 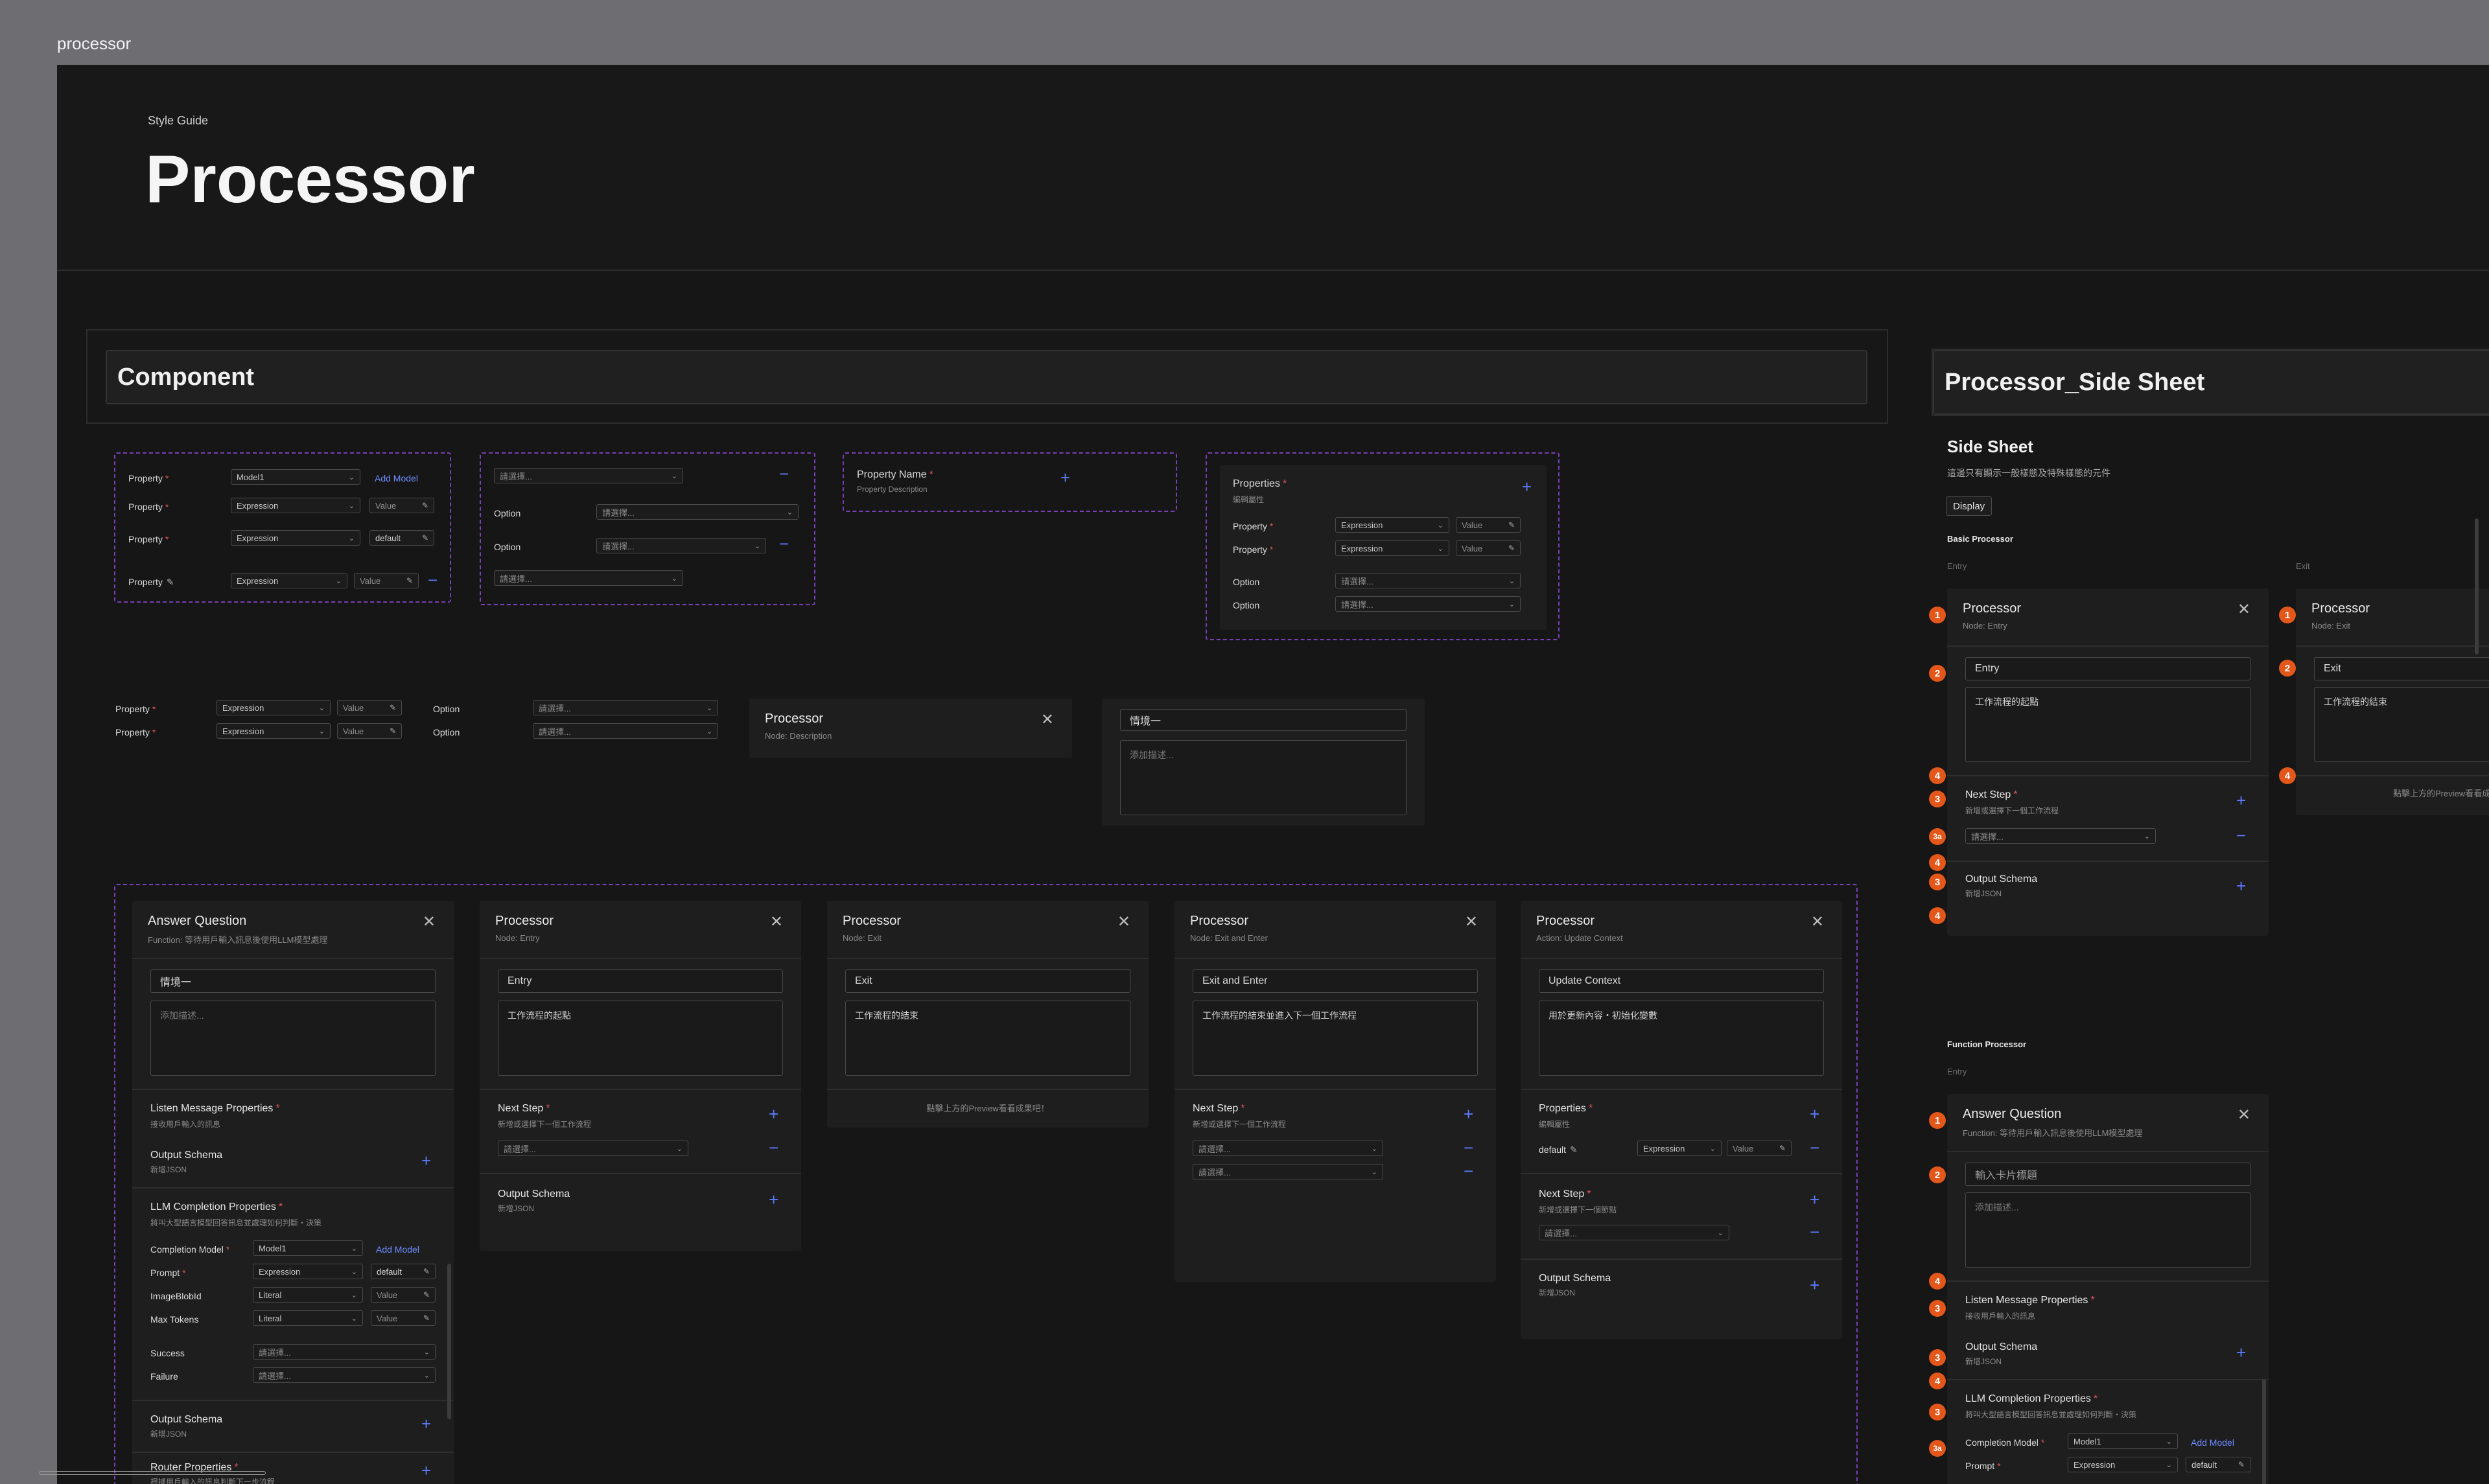 I want to click on name-input: Update Context, so click(x=1681, y=981).